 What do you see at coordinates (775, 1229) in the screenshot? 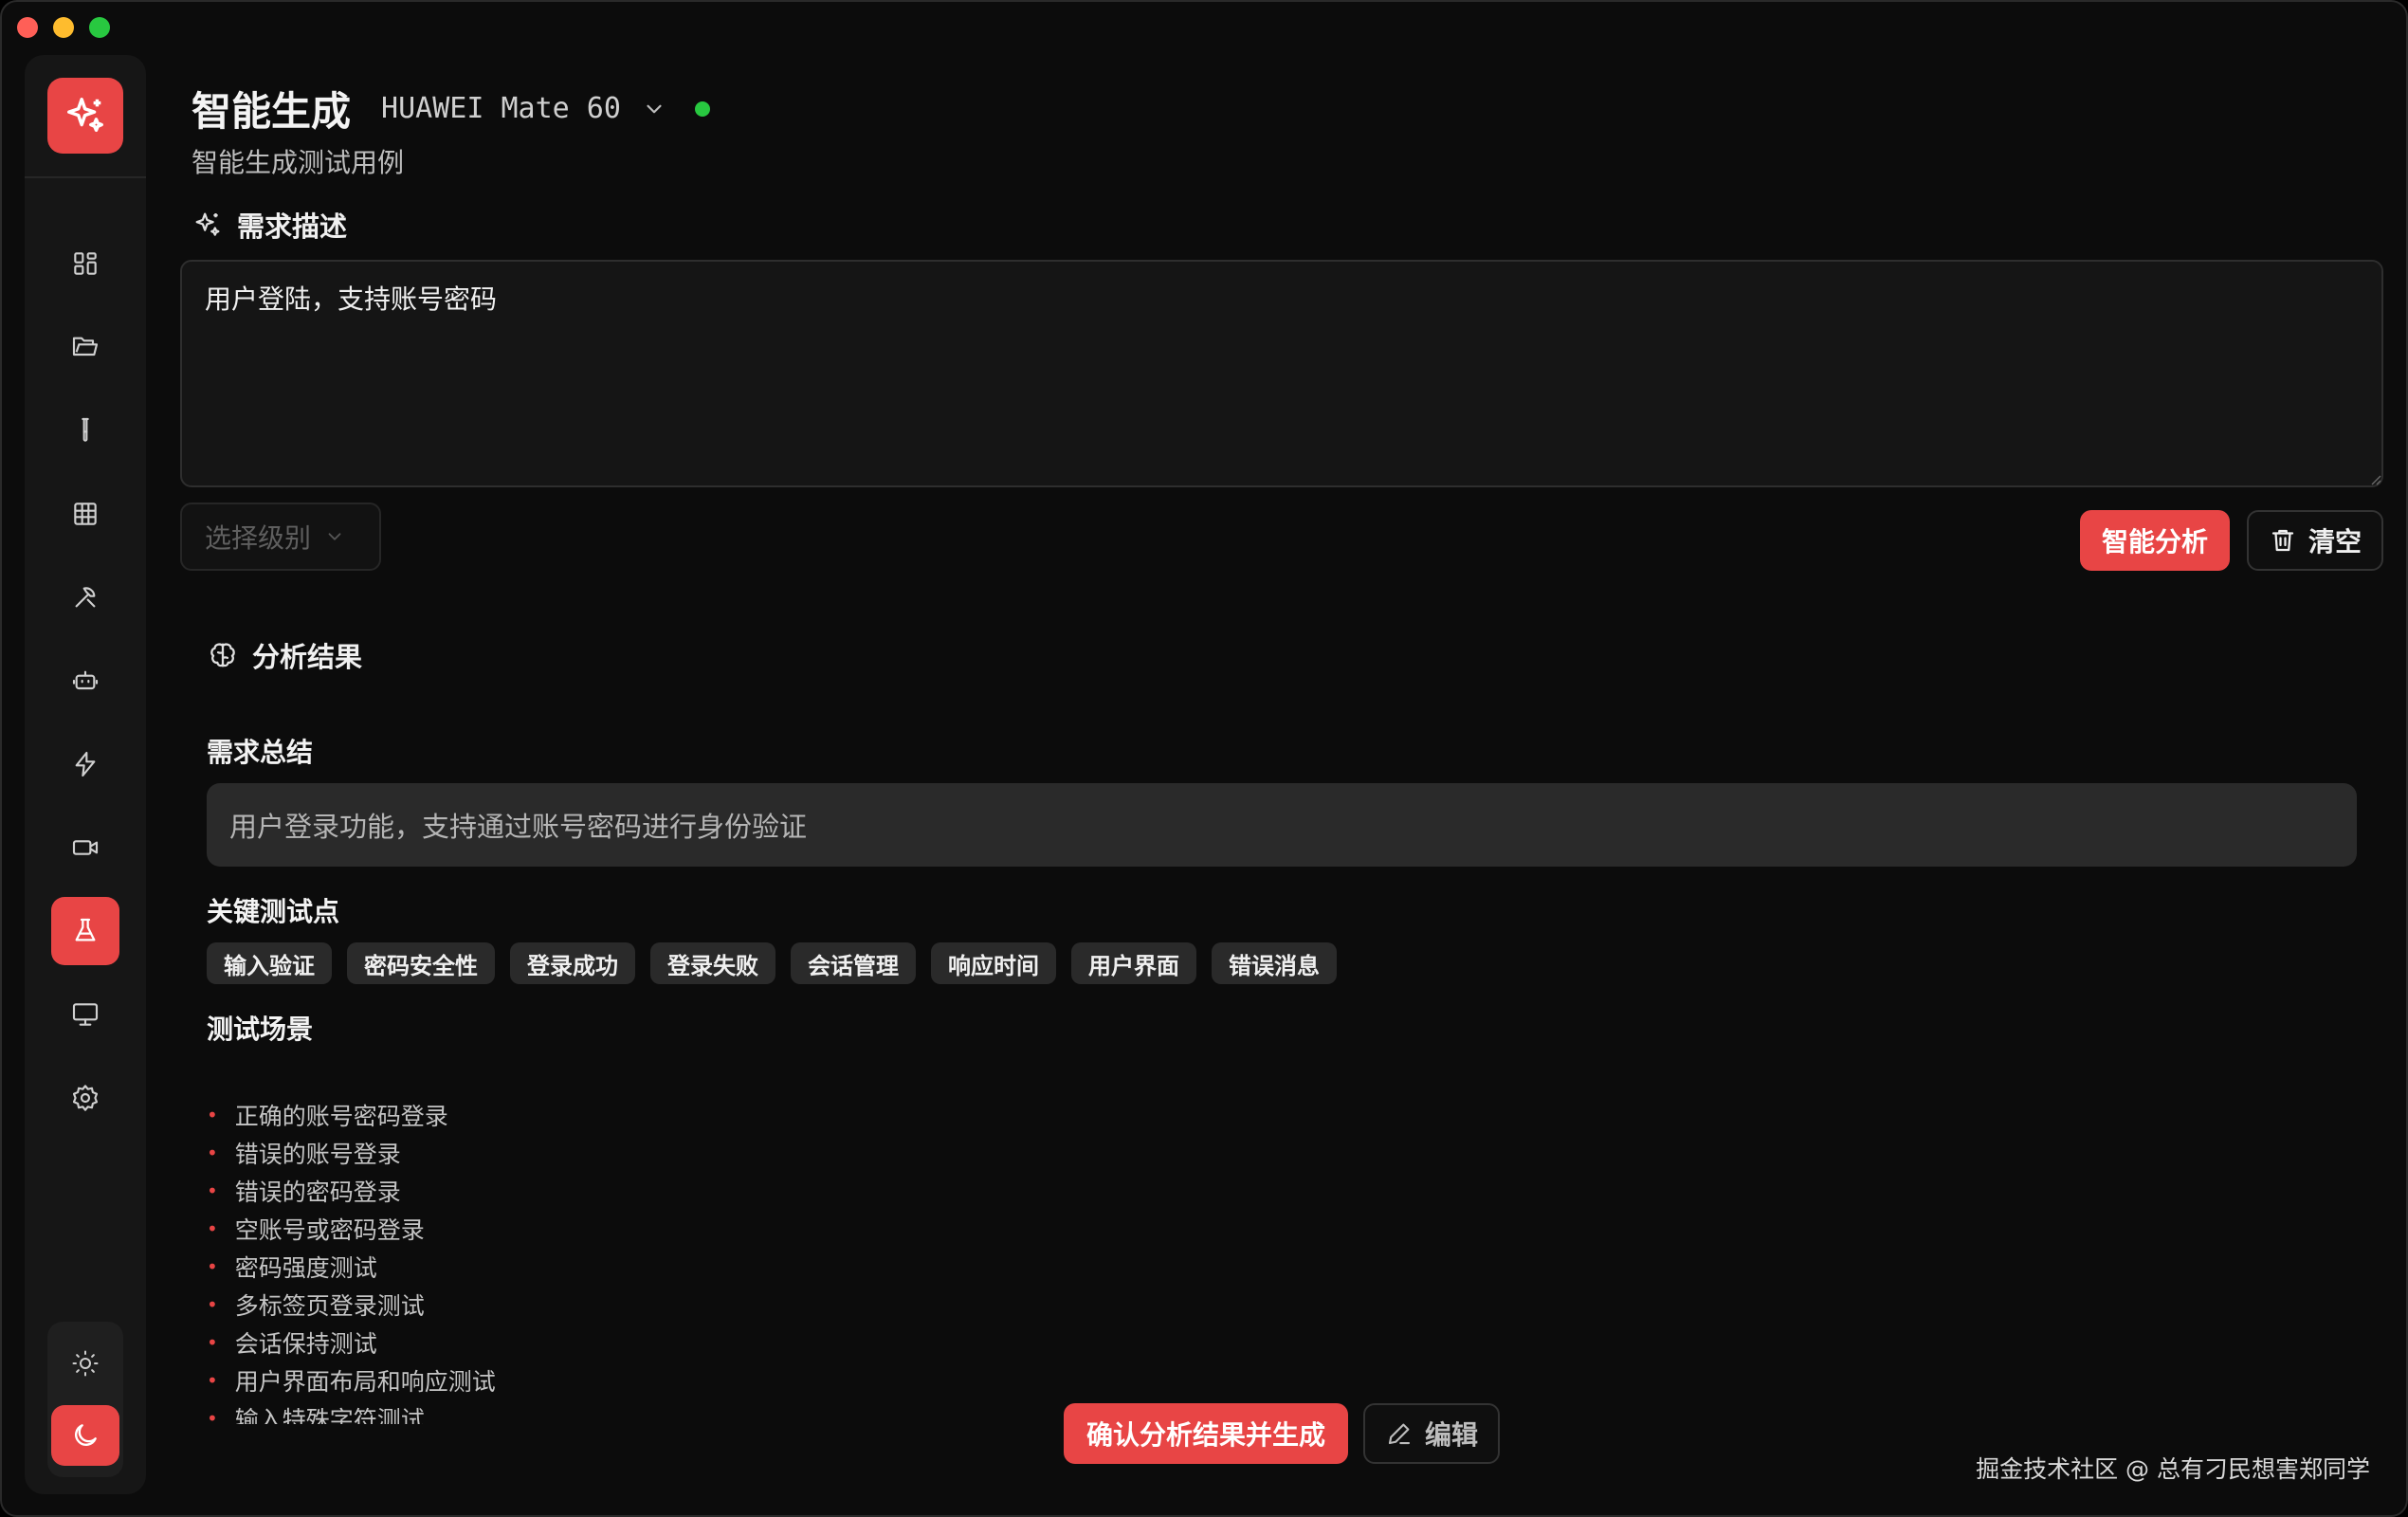
I see `scenario-item: 空账号或密码登录` at bounding box center [775, 1229].